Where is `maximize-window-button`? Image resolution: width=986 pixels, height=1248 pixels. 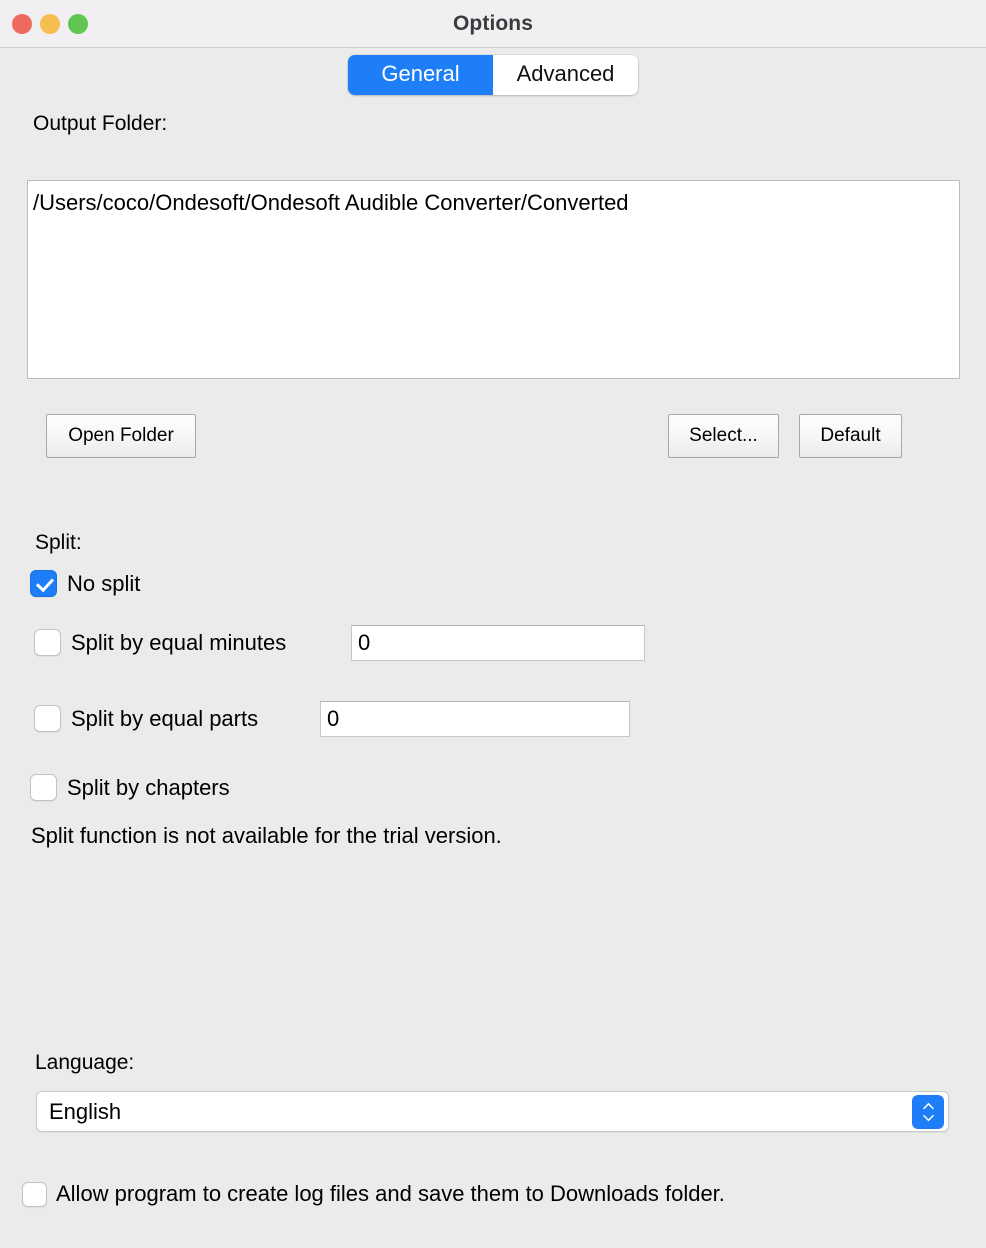
maximize-window-button is located at coordinates (78, 24).